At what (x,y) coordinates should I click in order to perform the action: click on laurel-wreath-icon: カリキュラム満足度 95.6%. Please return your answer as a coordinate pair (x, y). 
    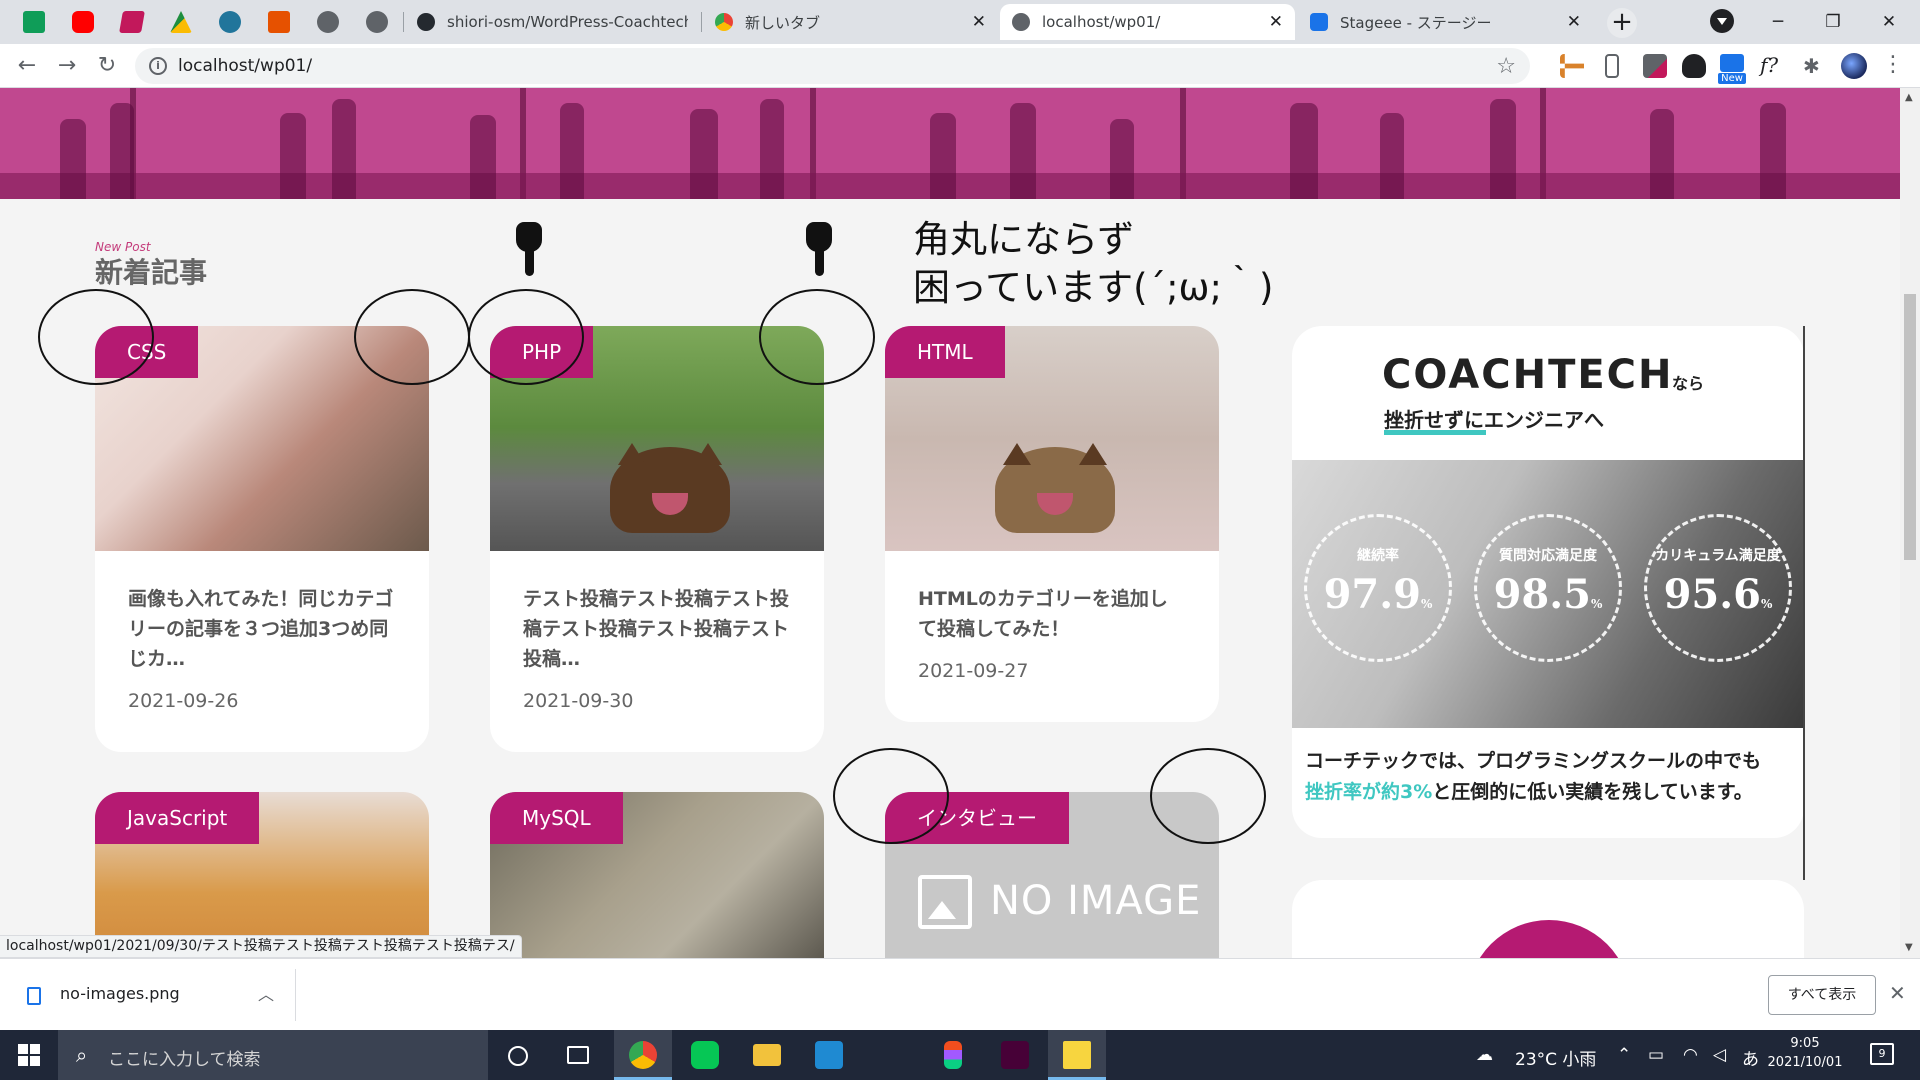
    Looking at the image, I should click on (1718, 588).